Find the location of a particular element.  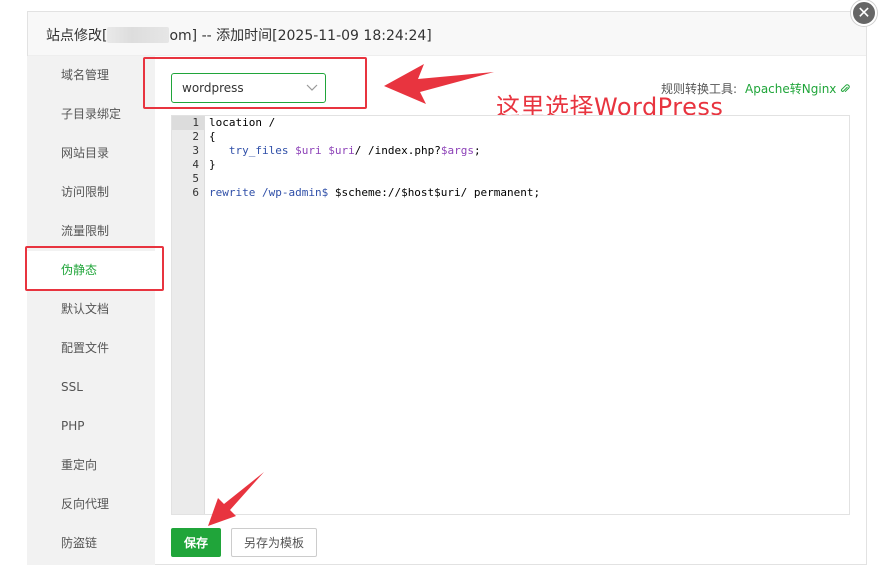

line-number: 4 is located at coordinates (195, 164).